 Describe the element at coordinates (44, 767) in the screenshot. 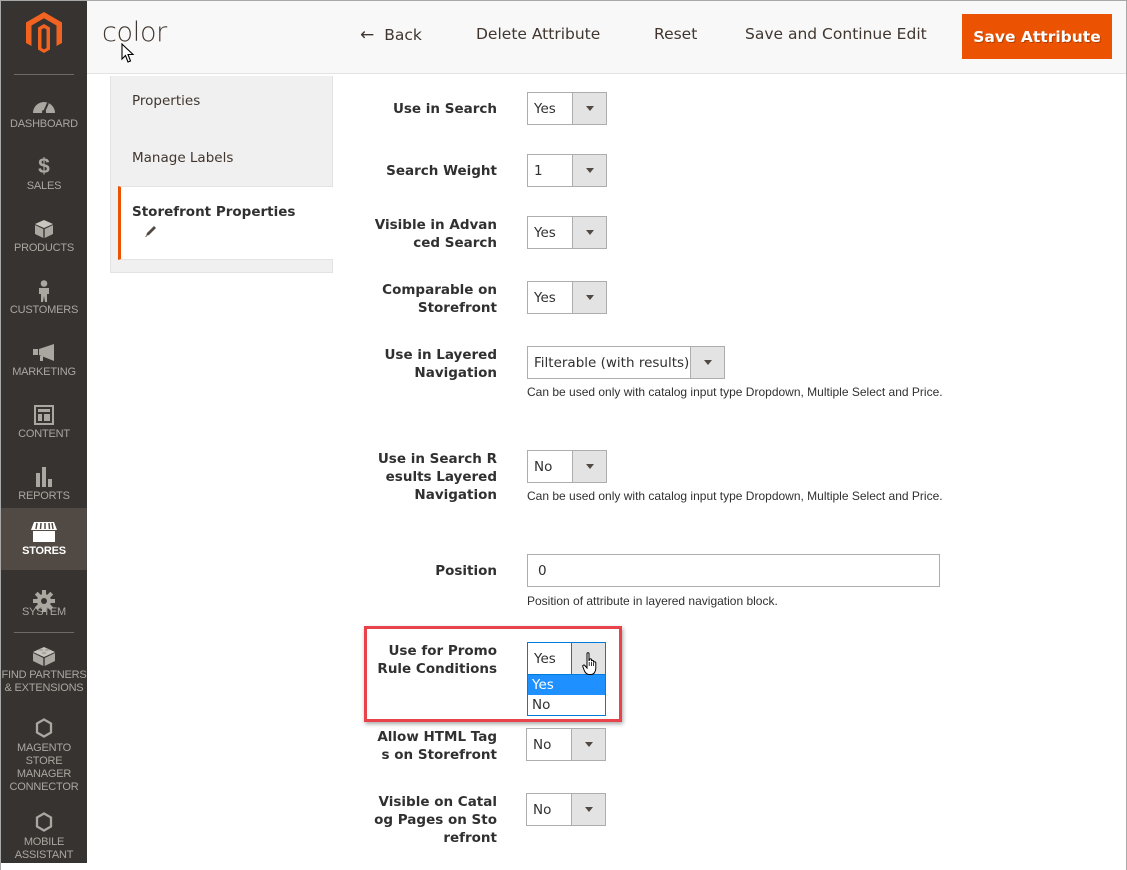

I see `sidebar-item-label: MAGENTO STORE MANAGER CONNECTOR` at that location.